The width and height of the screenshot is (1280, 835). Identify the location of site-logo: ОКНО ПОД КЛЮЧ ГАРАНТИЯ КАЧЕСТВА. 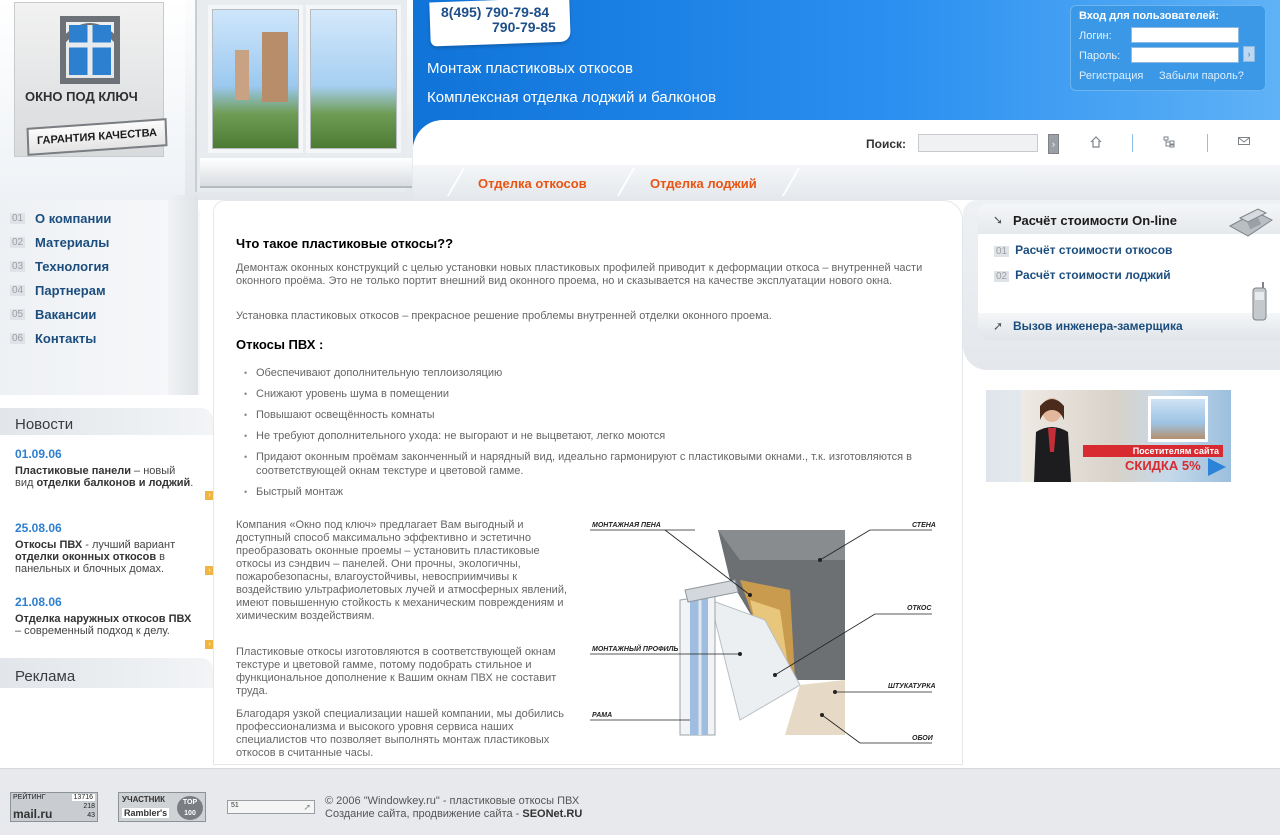
(91, 79).